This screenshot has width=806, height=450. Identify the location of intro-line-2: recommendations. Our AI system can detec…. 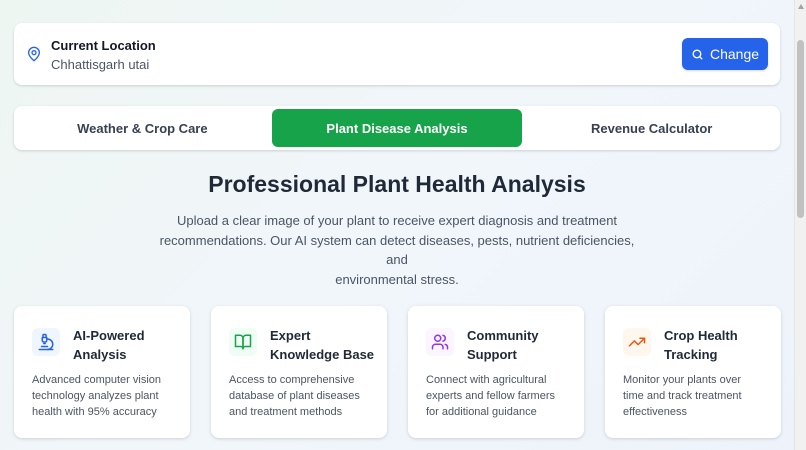
(397, 250).